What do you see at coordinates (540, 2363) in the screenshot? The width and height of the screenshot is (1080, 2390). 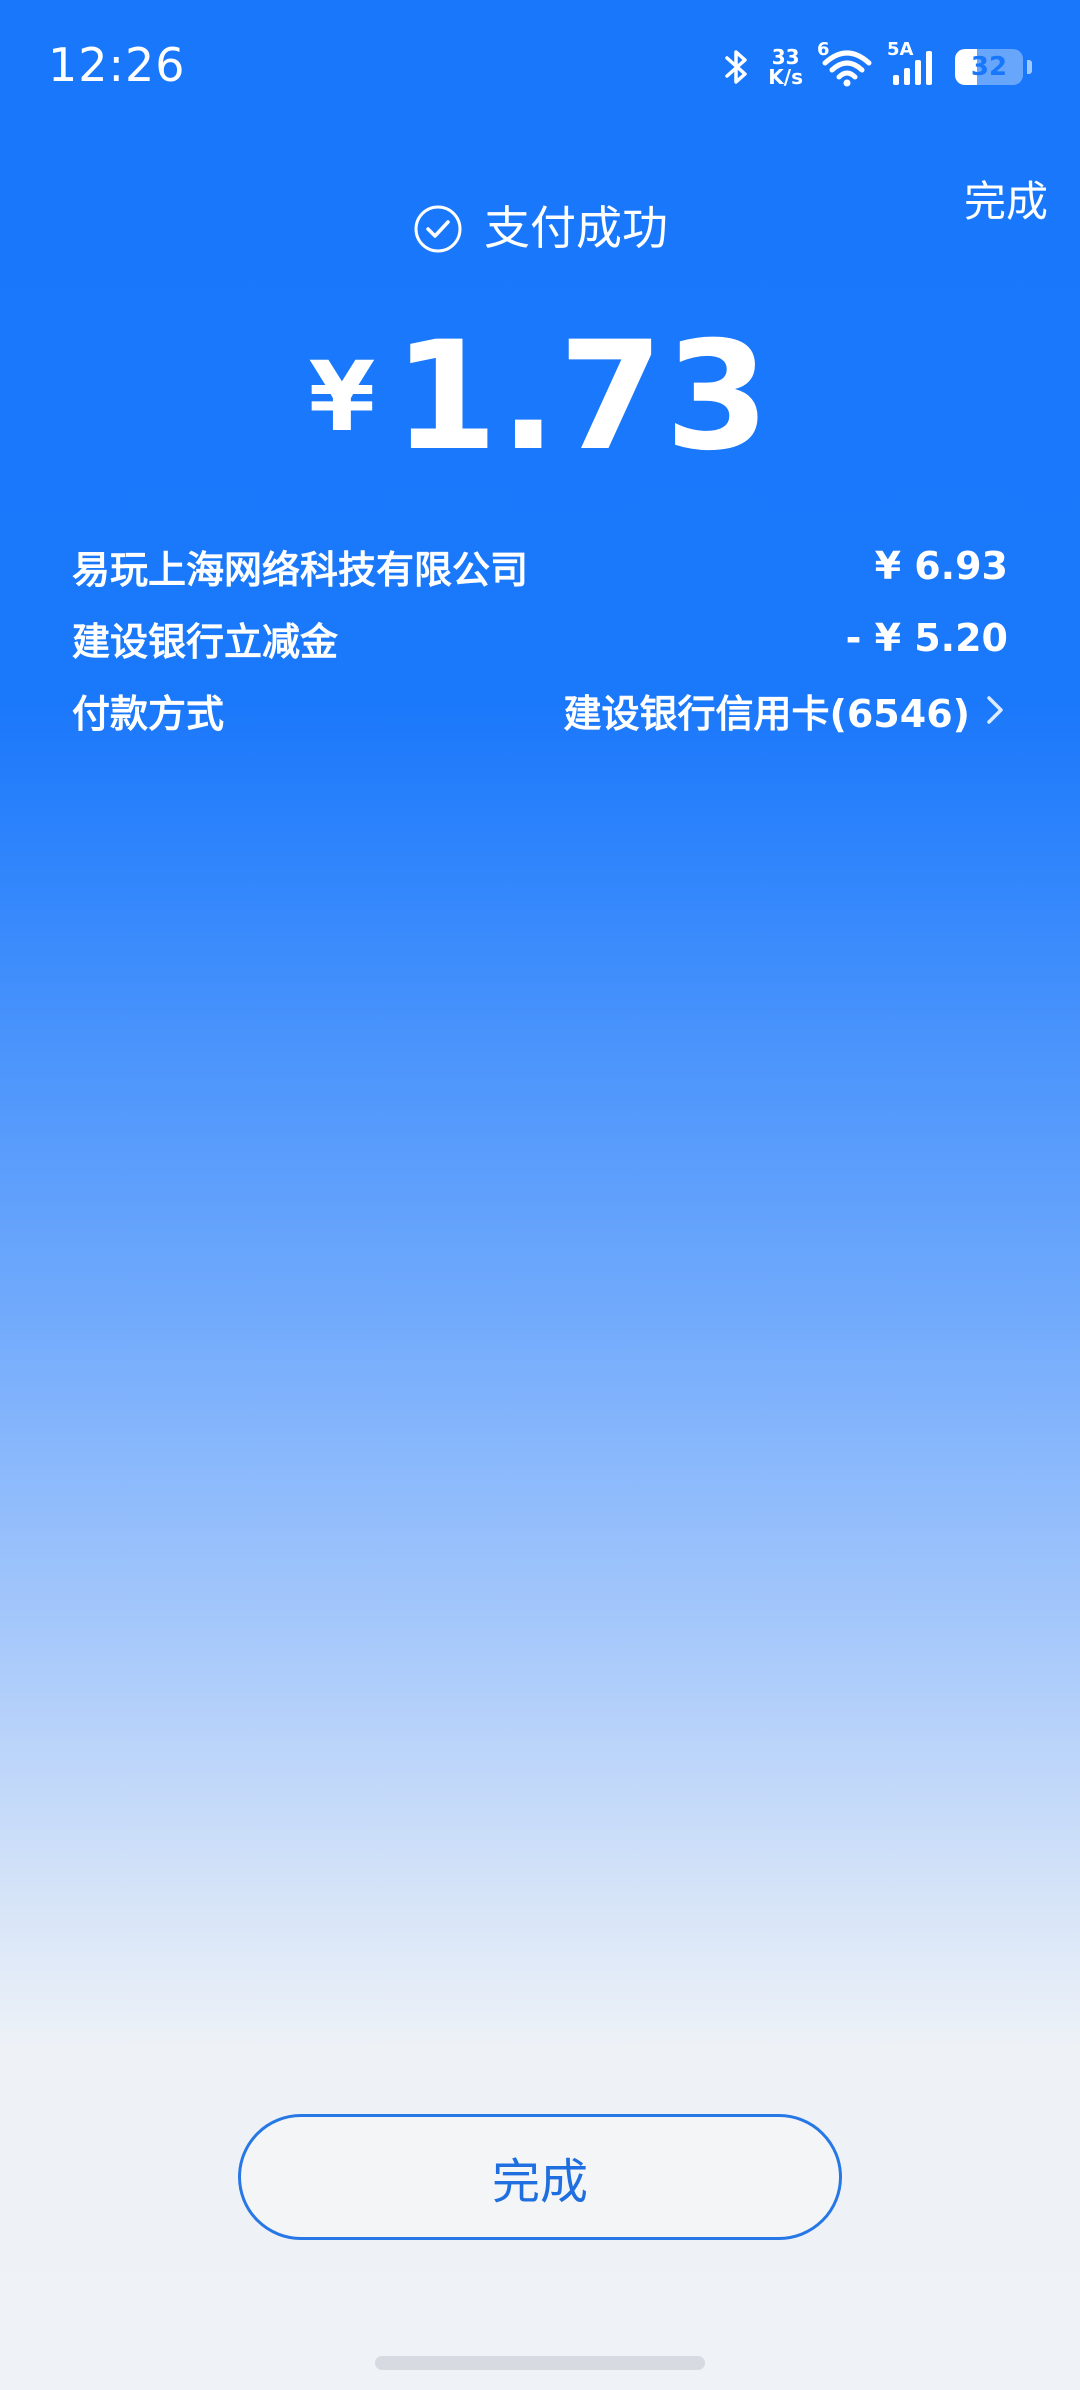 I see `home-indicator` at bounding box center [540, 2363].